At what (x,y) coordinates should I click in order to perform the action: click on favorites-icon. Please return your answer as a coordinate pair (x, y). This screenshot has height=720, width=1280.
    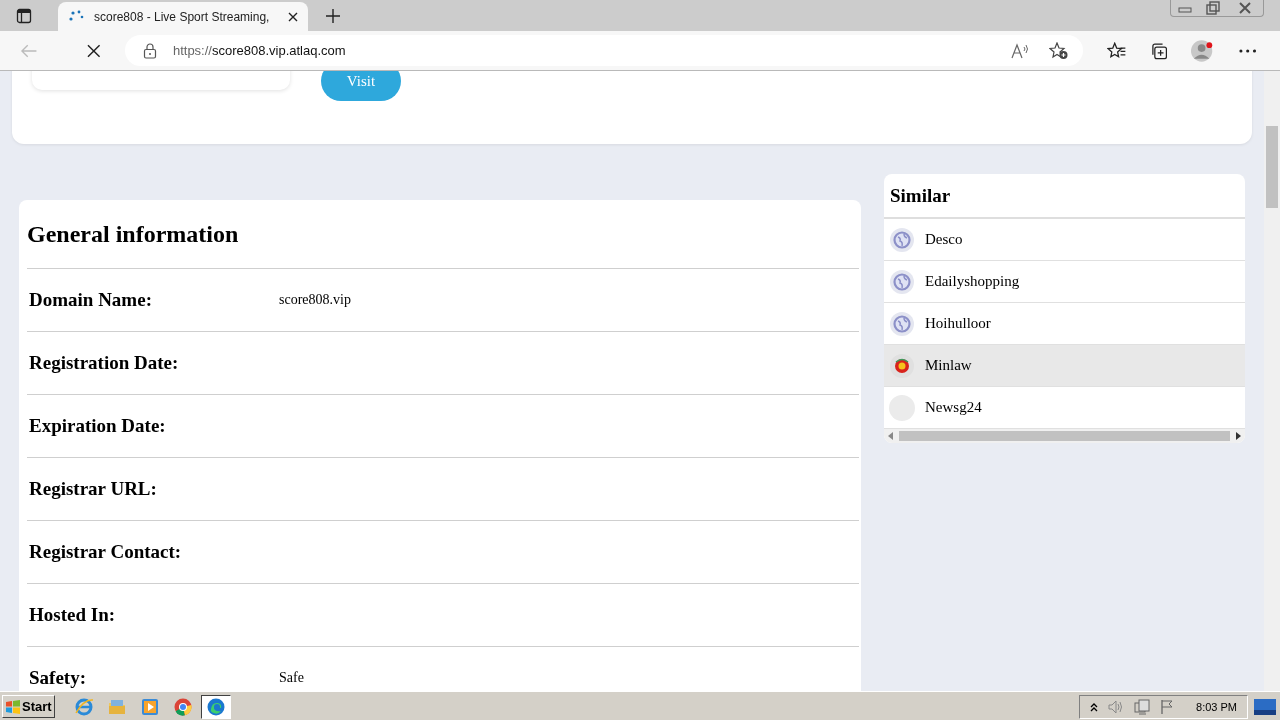
    Looking at the image, I should click on (1116, 50).